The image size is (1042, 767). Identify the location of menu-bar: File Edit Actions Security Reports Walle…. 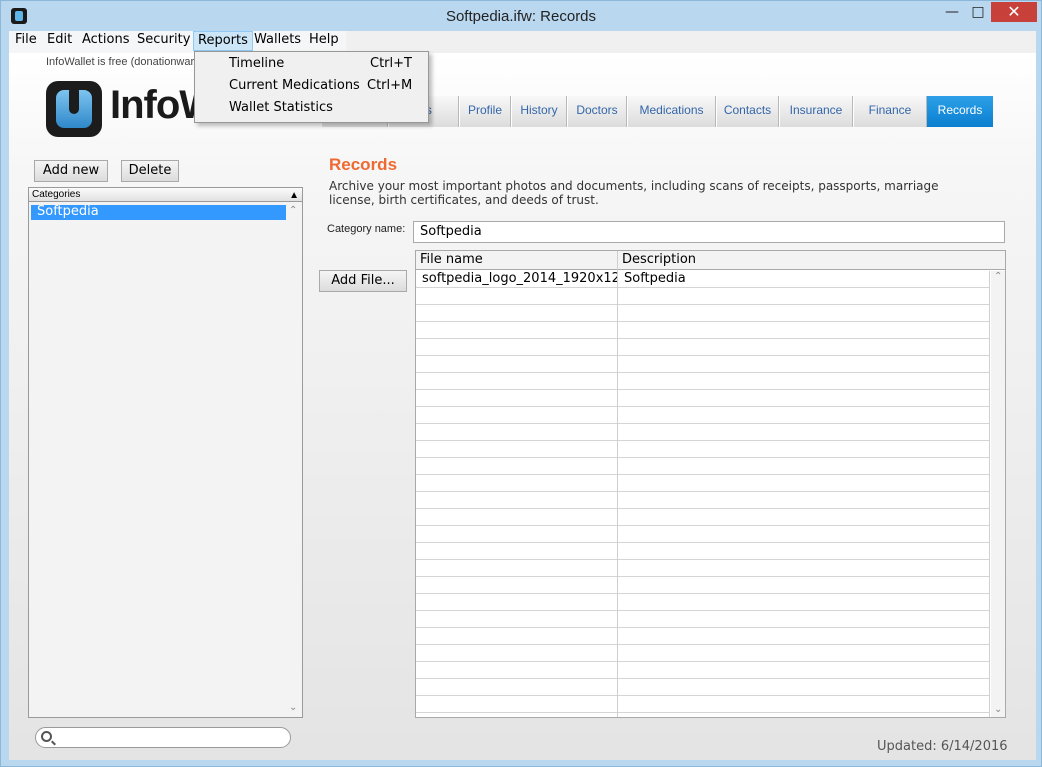
(177, 42).